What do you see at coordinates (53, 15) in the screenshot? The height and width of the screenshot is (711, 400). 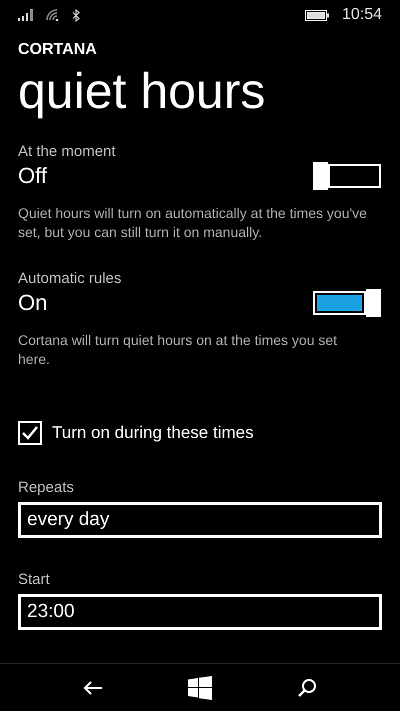 I see `wifi-icon` at bounding box center [53, 15].